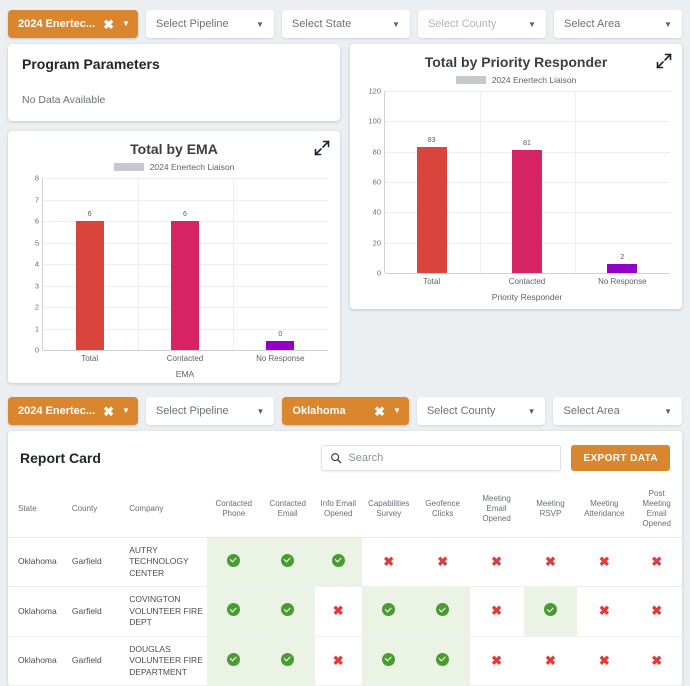 The height and width of the screenshot is (686, 690). I want to click on bar-value-label: 2, so click(622, 257).